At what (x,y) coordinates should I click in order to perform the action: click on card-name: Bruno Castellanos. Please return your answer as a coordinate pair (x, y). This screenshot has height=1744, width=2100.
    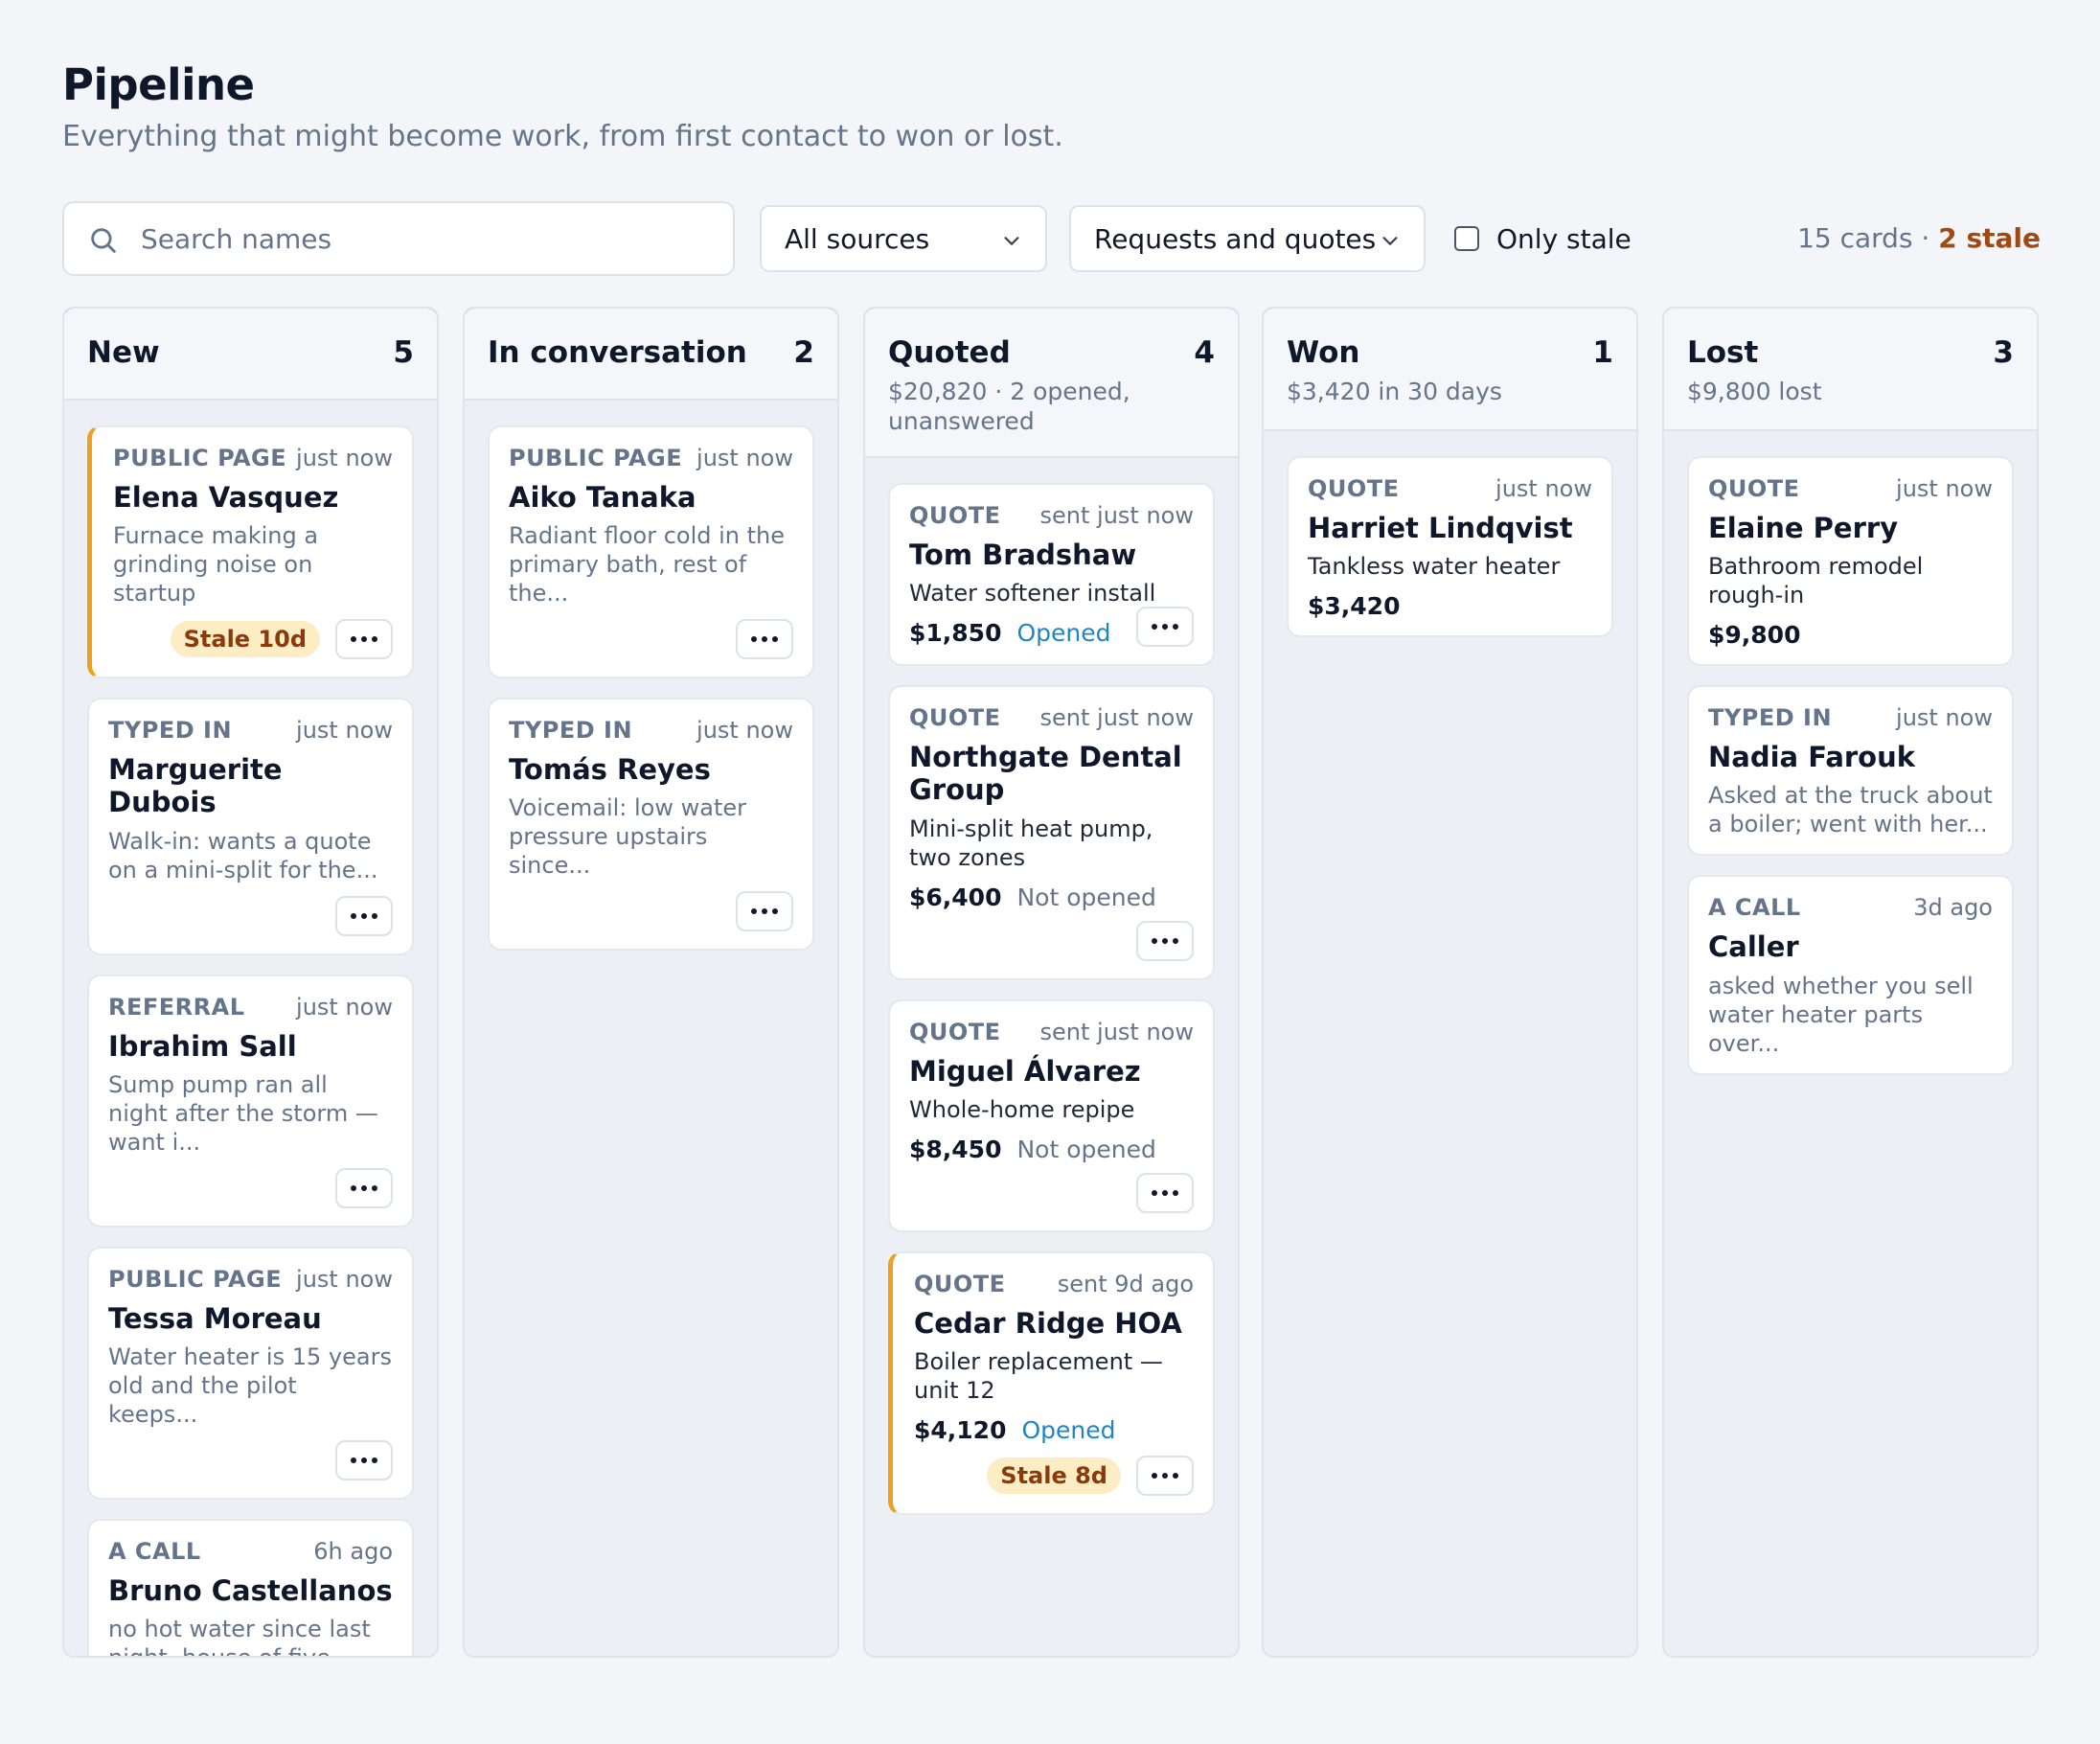
    Looking at the image, I should click on (250, 1590).